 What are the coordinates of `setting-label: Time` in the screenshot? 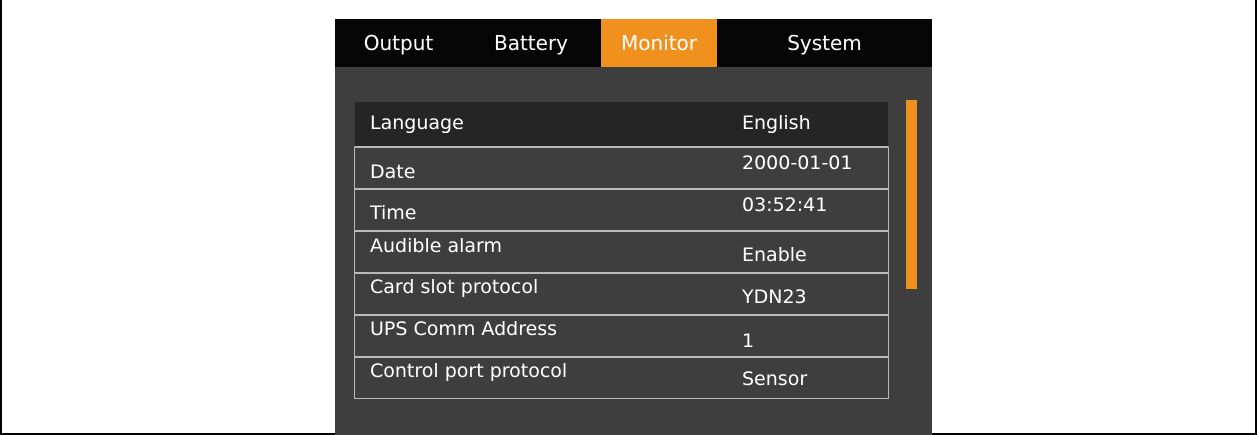 It's located at (393, 213).